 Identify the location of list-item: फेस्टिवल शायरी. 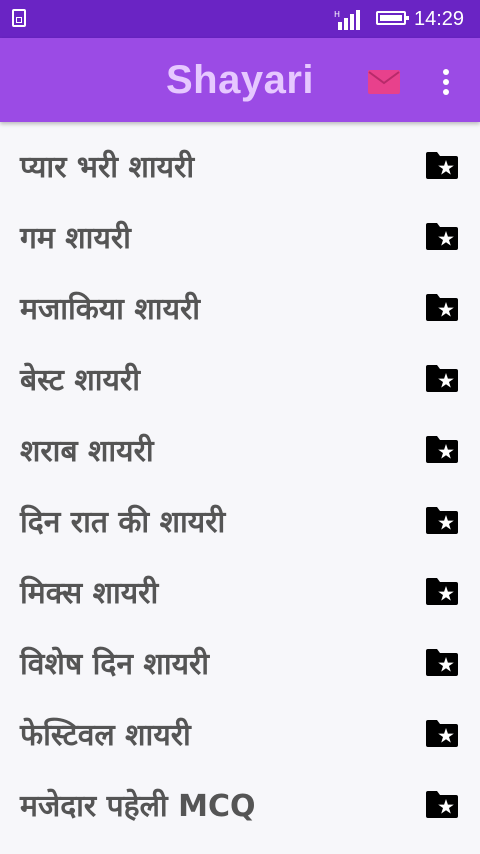
(240, 725).